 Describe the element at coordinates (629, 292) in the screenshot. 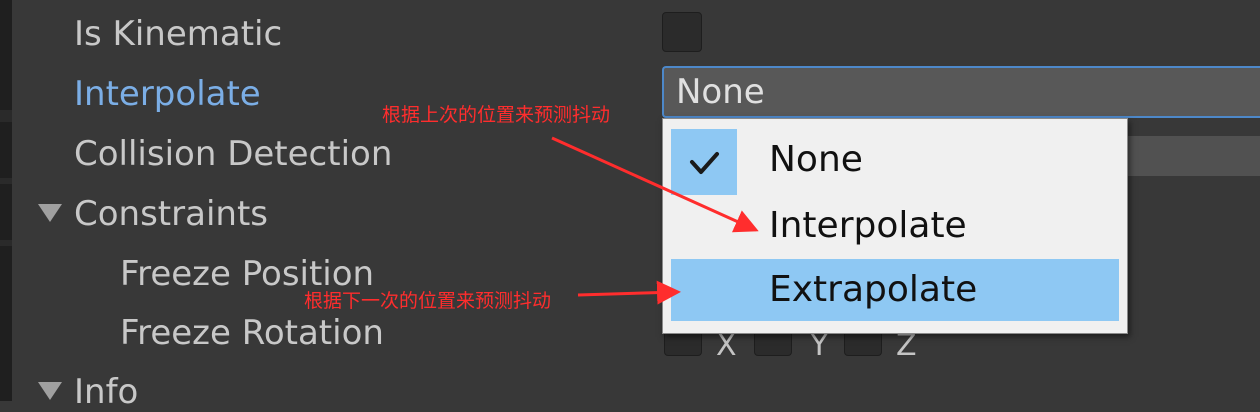

I see `annotation-arrow-extrapolate` at that location.